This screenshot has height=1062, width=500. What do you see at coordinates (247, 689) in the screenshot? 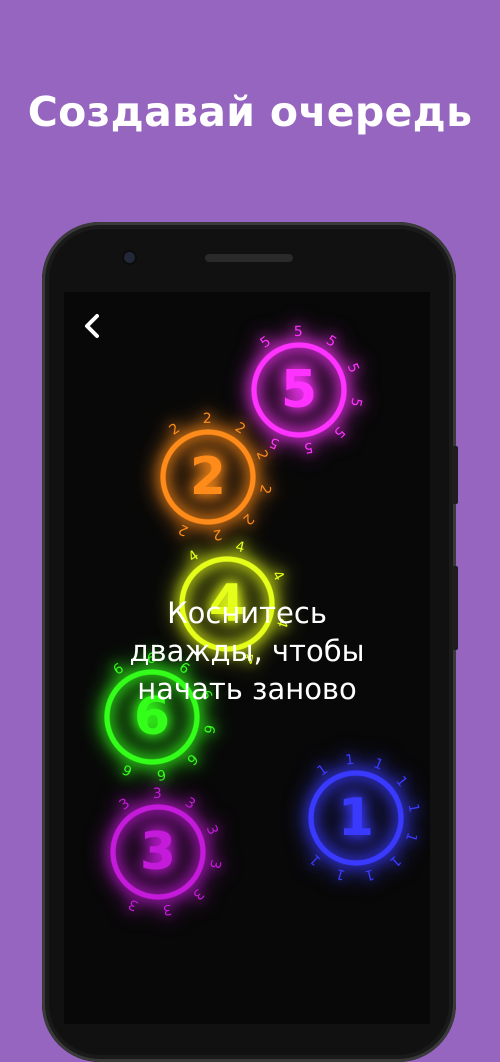
I see `restart-hint-line: начать заново` at bounding box center [247, 689].